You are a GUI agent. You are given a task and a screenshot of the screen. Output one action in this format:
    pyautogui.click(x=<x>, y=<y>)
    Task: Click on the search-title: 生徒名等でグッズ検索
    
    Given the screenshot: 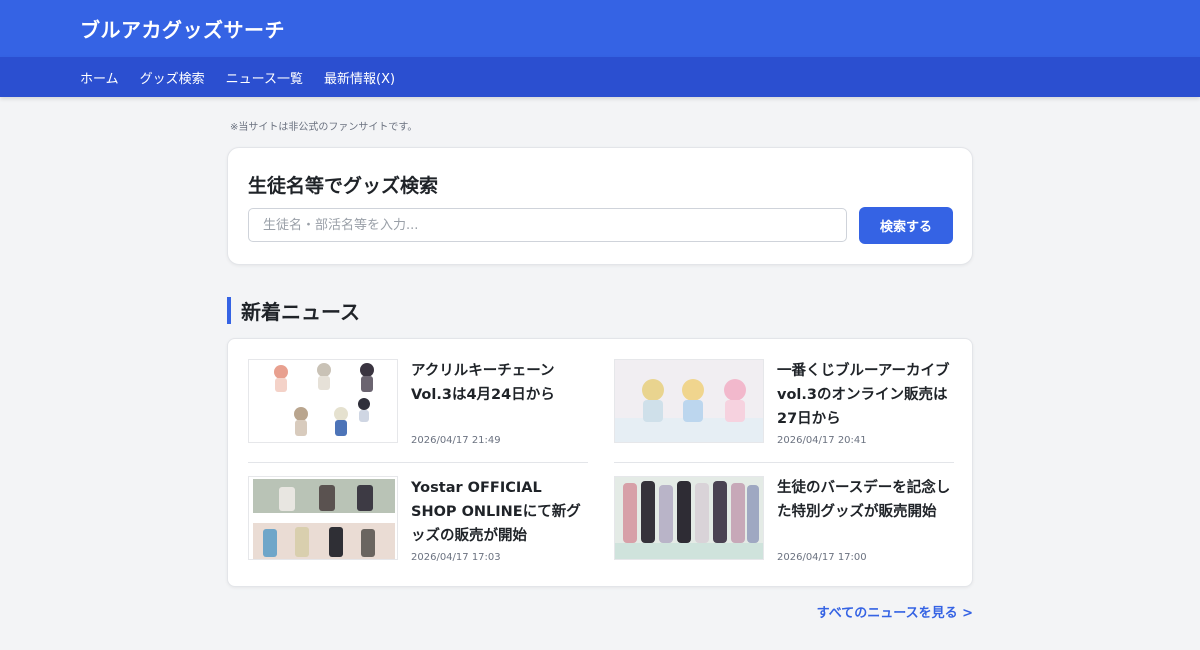 What is the action you would take?
    pyautogui.click(x=343, y=186)
    